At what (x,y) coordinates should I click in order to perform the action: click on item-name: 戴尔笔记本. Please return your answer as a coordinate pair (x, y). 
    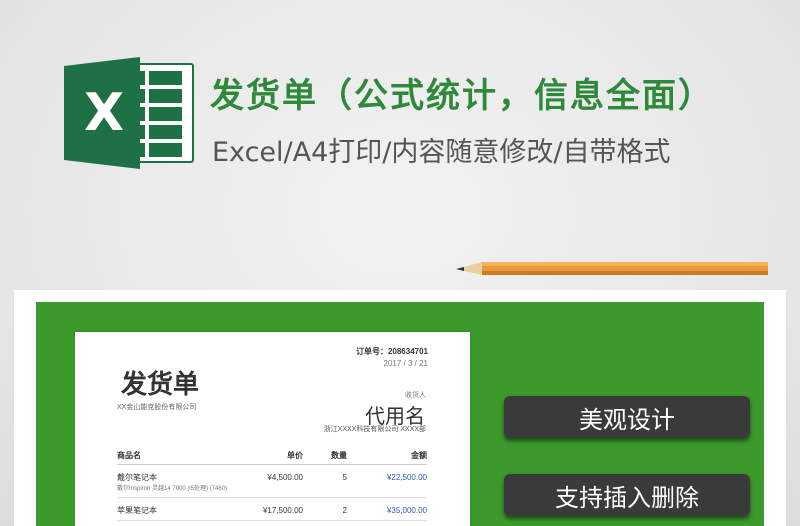
    Looking at the image, I should click on (137, 477).